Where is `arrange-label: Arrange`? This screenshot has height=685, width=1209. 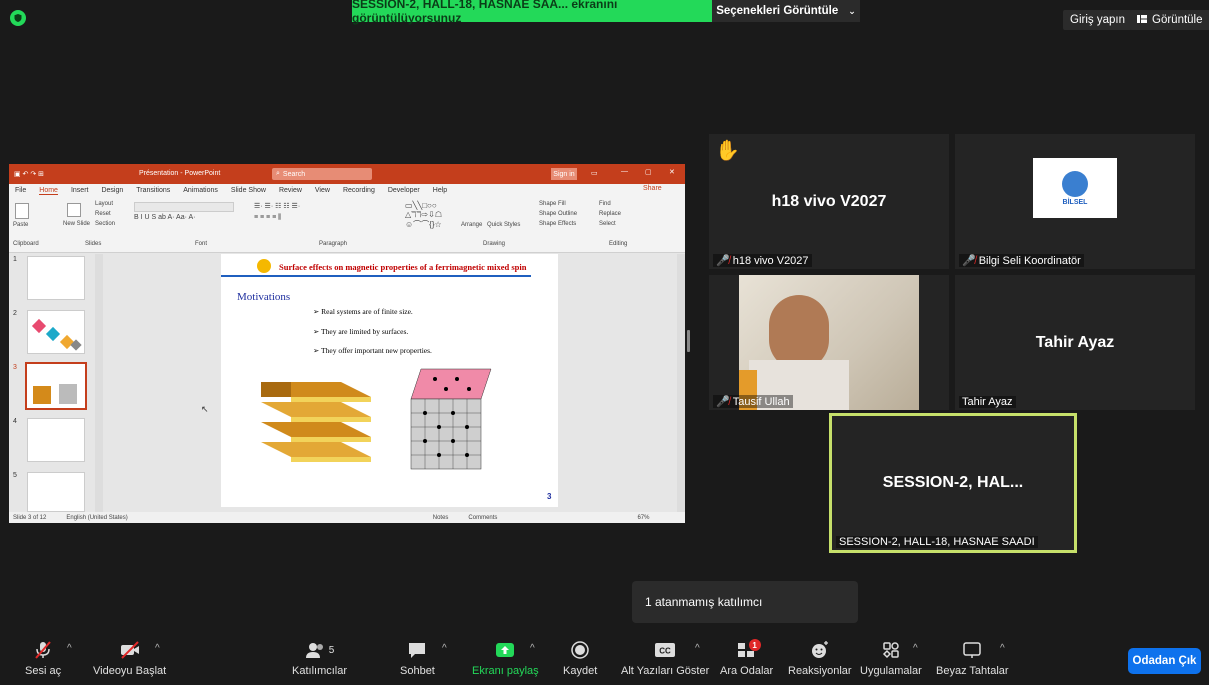 arrange-label: Arrange is located at coordinates (471, 225).